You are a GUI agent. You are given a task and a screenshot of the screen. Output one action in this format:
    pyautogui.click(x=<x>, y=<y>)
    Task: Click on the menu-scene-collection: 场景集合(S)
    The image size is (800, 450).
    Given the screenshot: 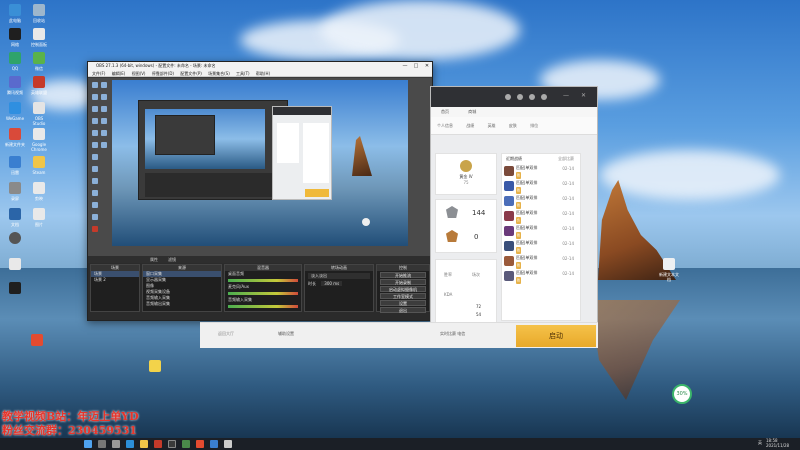 What is the action you would take?
    pyautogui.click(x=219, y=73)
    